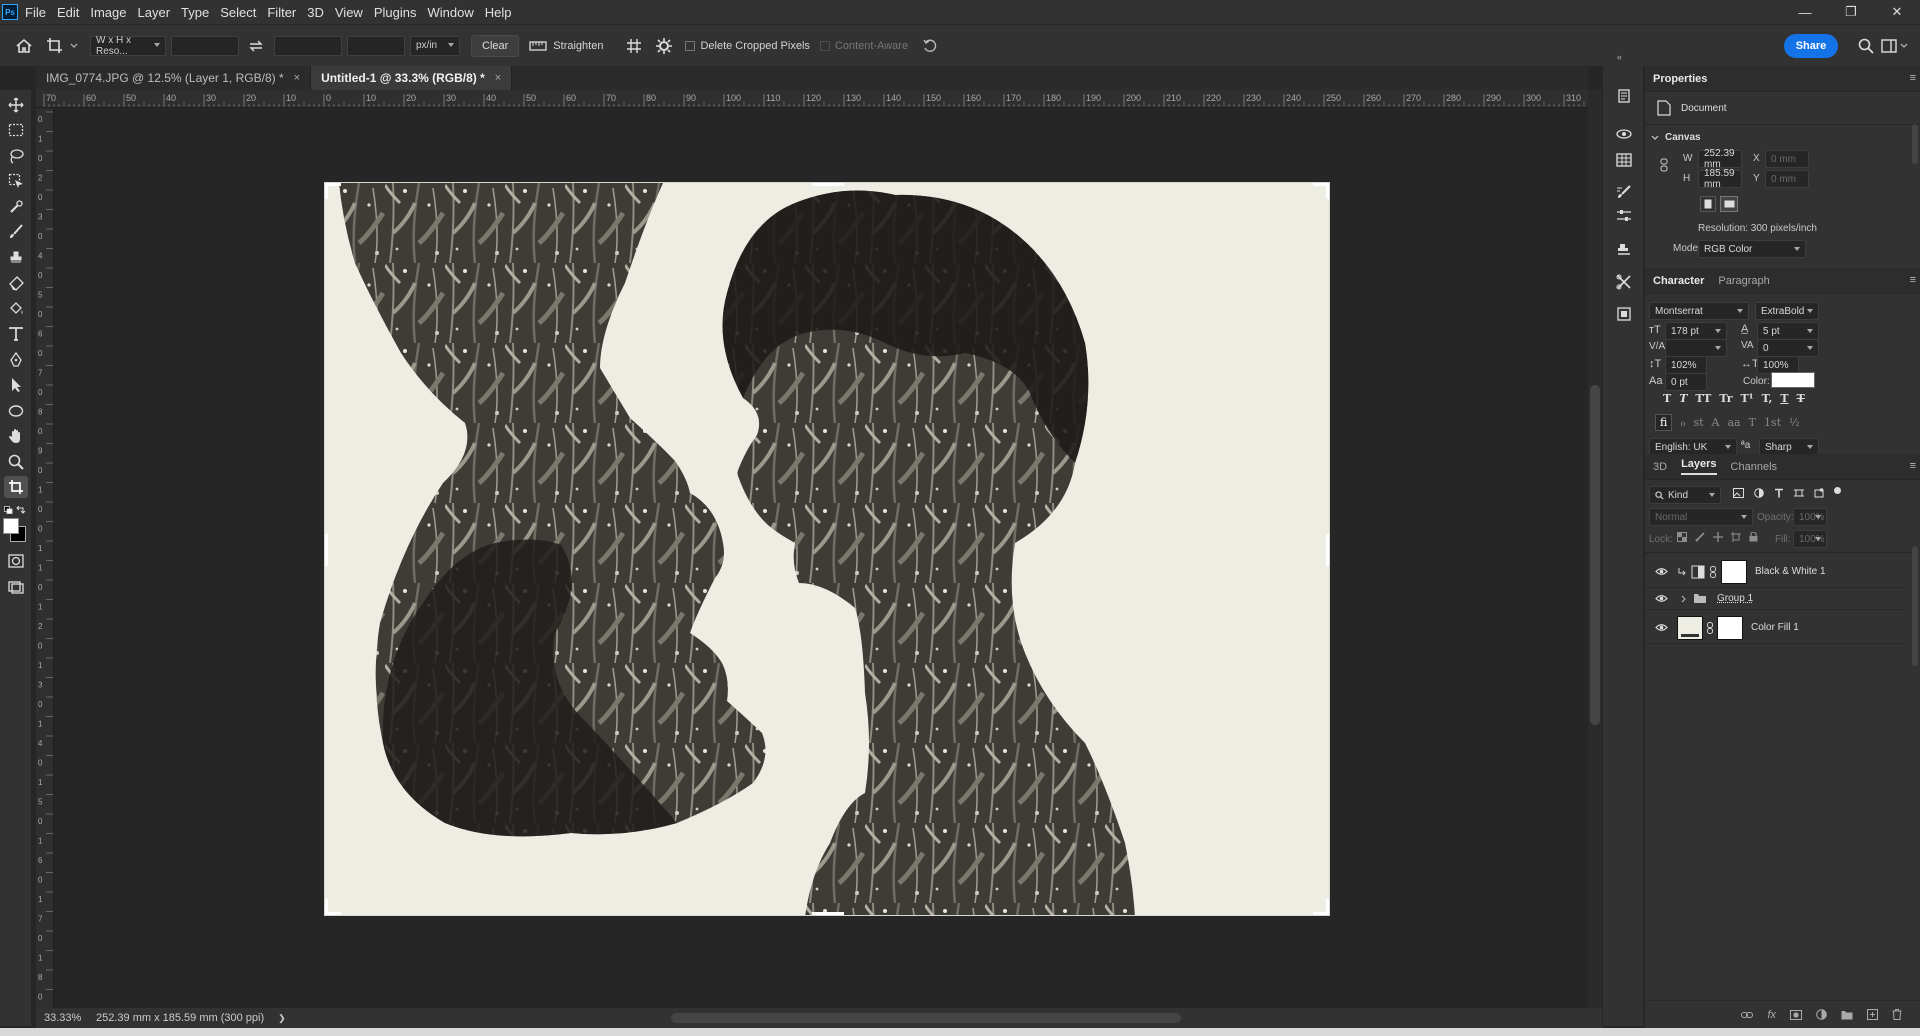 Image resolution: width=1920 pixels, height=1036 pixels. What do you see at coordinates (326, 191) in the screenshot?
I see `crop-handle-top-left-v` at bounding box center [326, 191].